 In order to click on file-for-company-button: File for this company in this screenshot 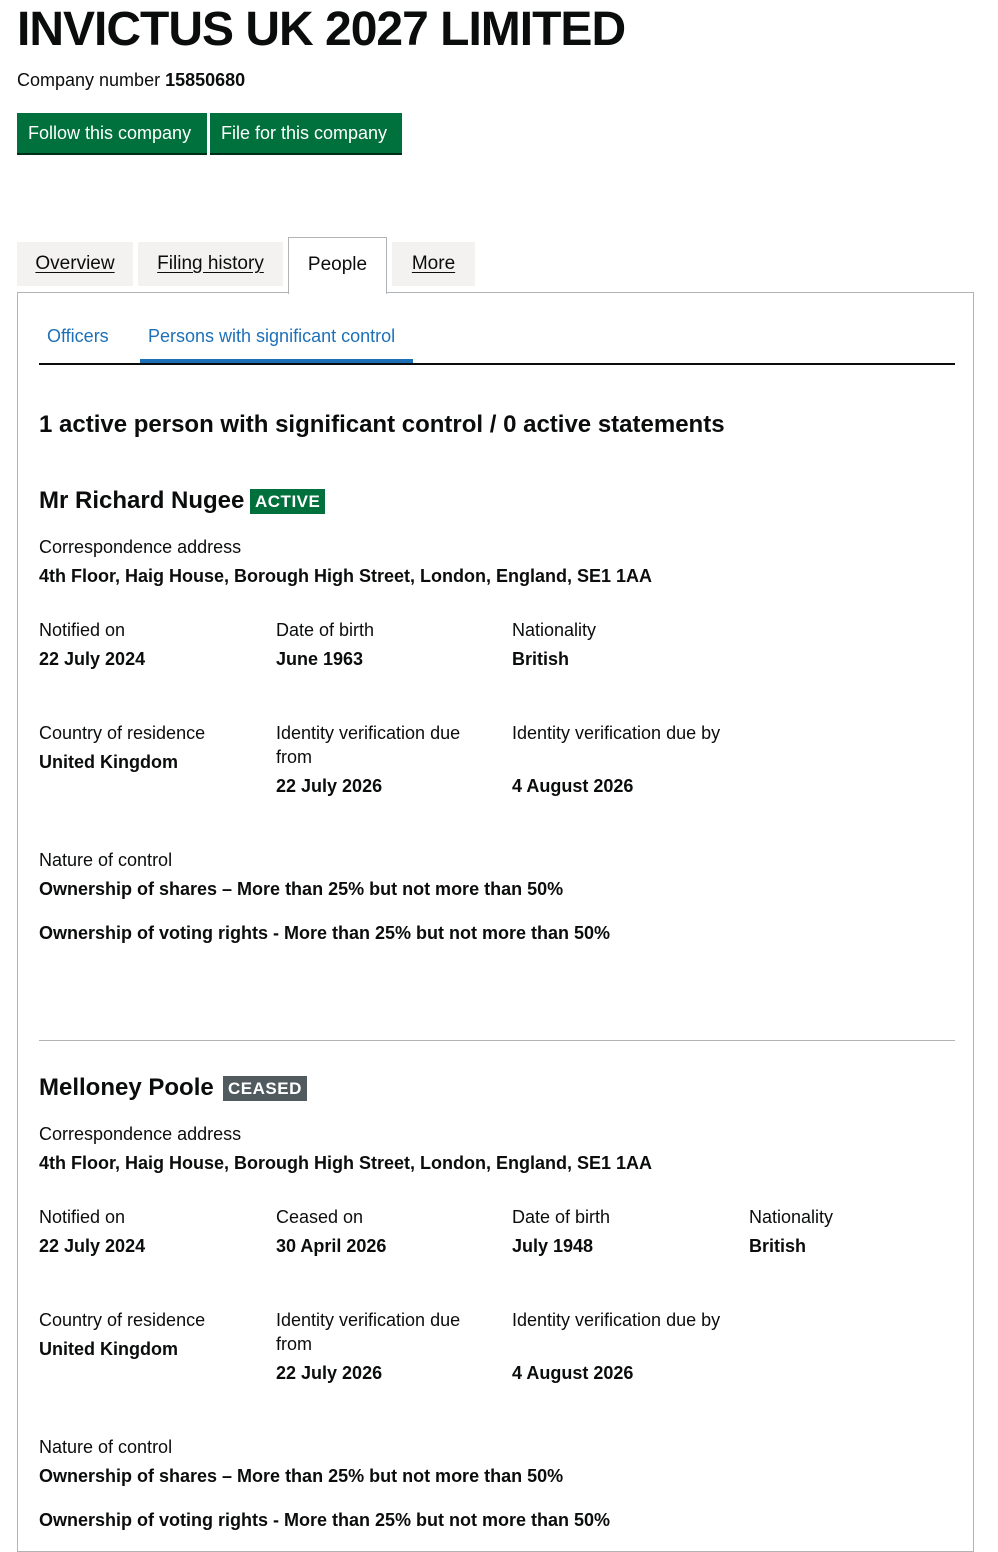, I will do `click(306, 133)`.